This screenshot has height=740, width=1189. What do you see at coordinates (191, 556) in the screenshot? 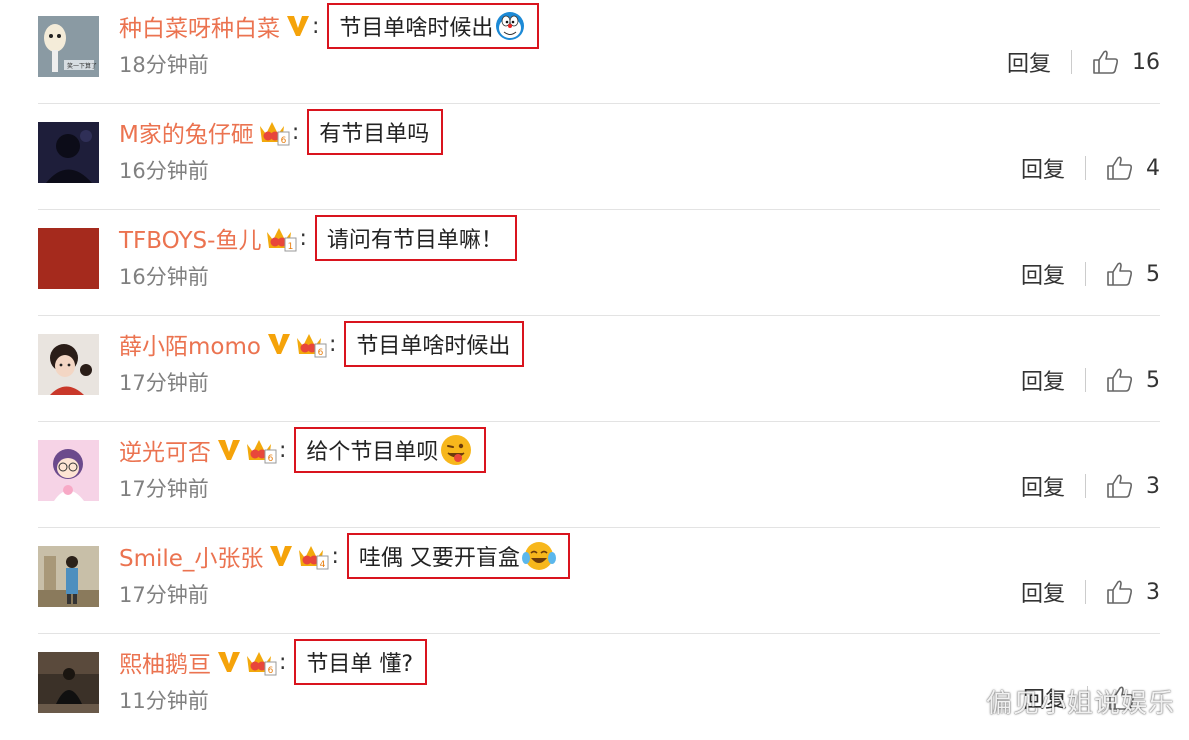
I see `username-link: Smile_小张张` at bounding box center [191, 556].